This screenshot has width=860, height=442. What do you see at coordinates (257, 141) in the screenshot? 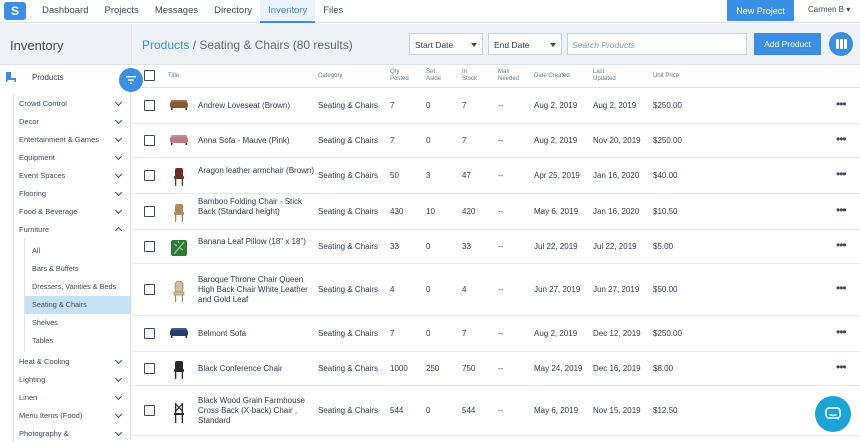
I see `product-title: Anna Sofa - Mauve (Pink)` at bounding box center [257, 141].